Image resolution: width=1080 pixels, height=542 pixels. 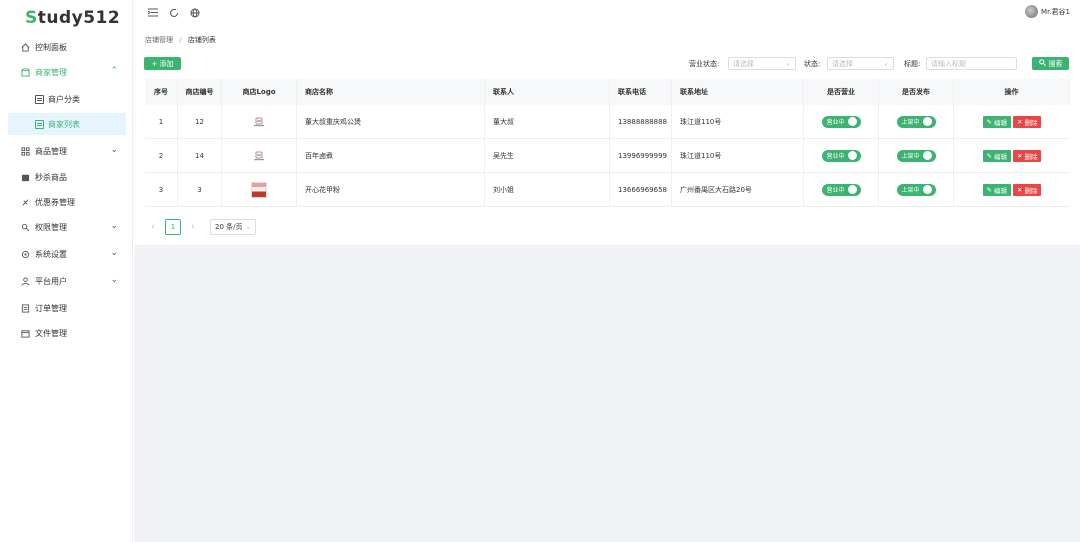 What do you see at coordinates (161, 92) in the screenshot?
I see `column-header: 序号` at bounding box center [161, 92].